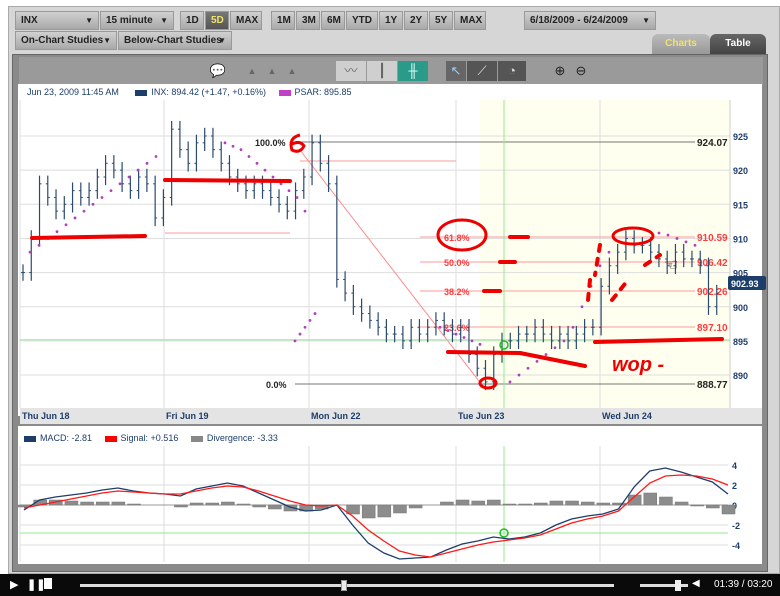  I want to click on fib-percent-label: 61.8%, so click(457, 238).